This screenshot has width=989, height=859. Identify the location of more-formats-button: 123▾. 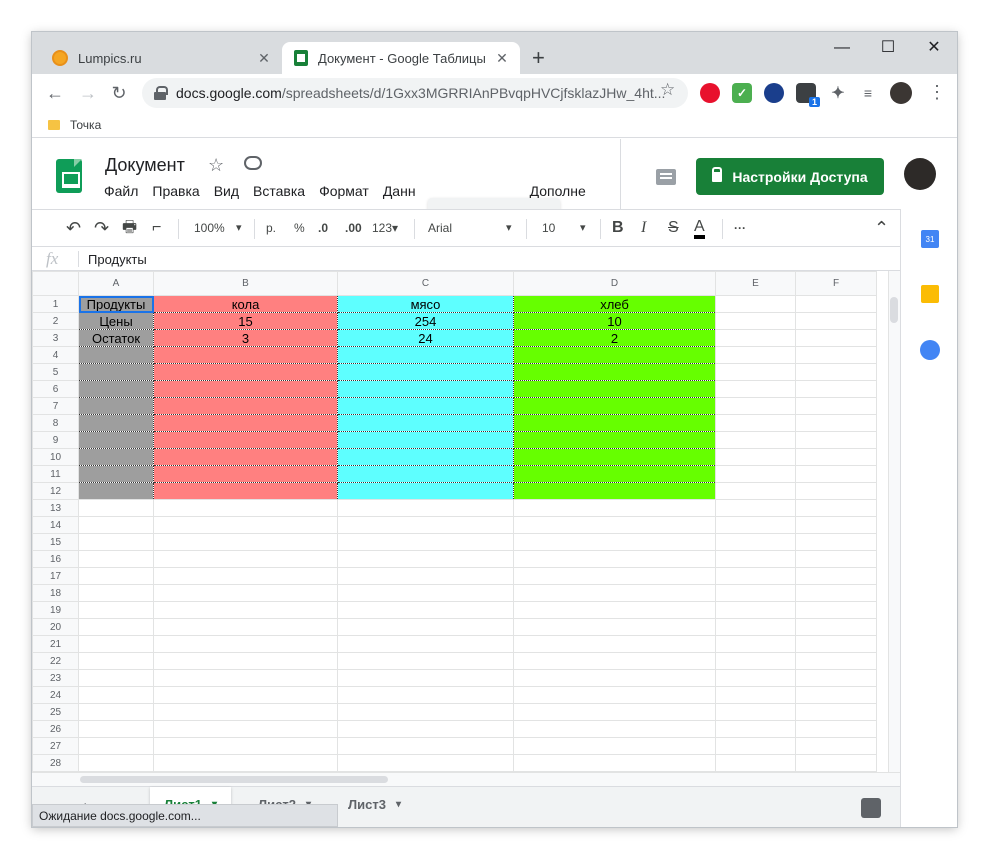
(385, 228).